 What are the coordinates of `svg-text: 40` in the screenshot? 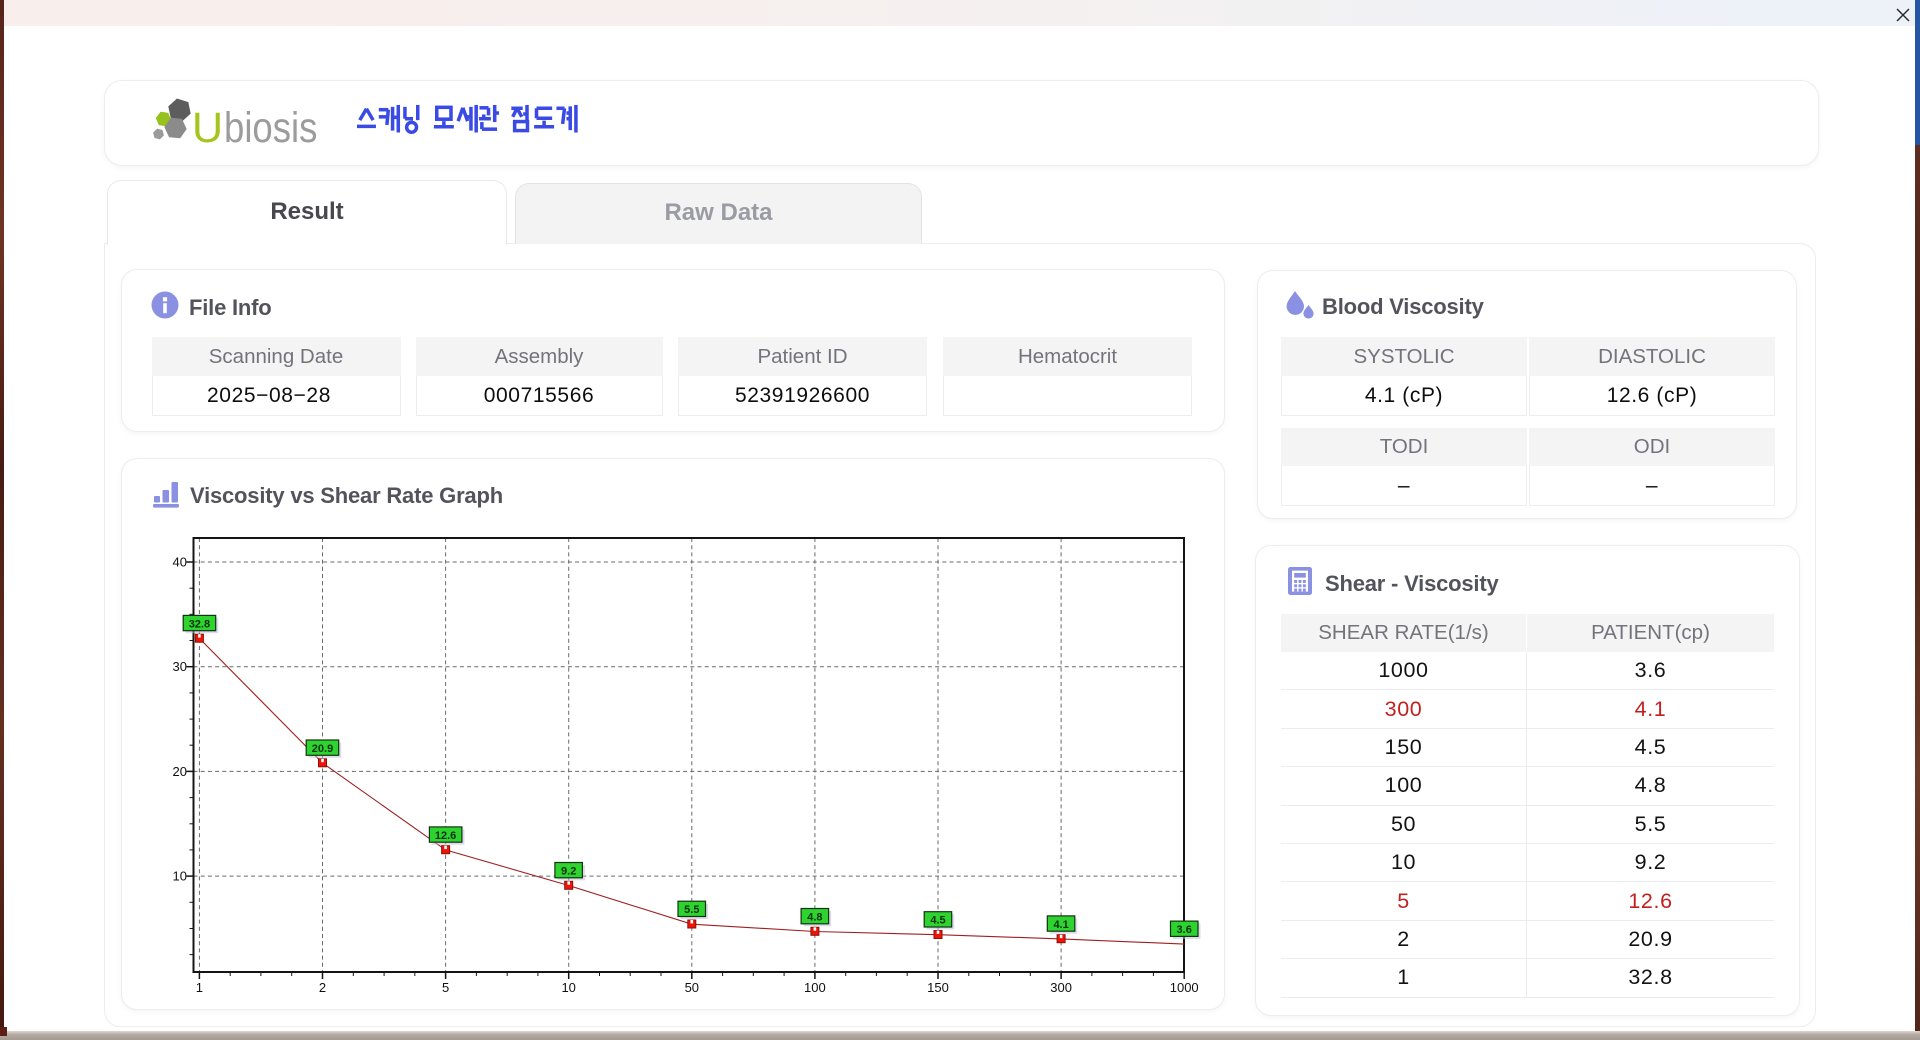 It's located at (180, 562).